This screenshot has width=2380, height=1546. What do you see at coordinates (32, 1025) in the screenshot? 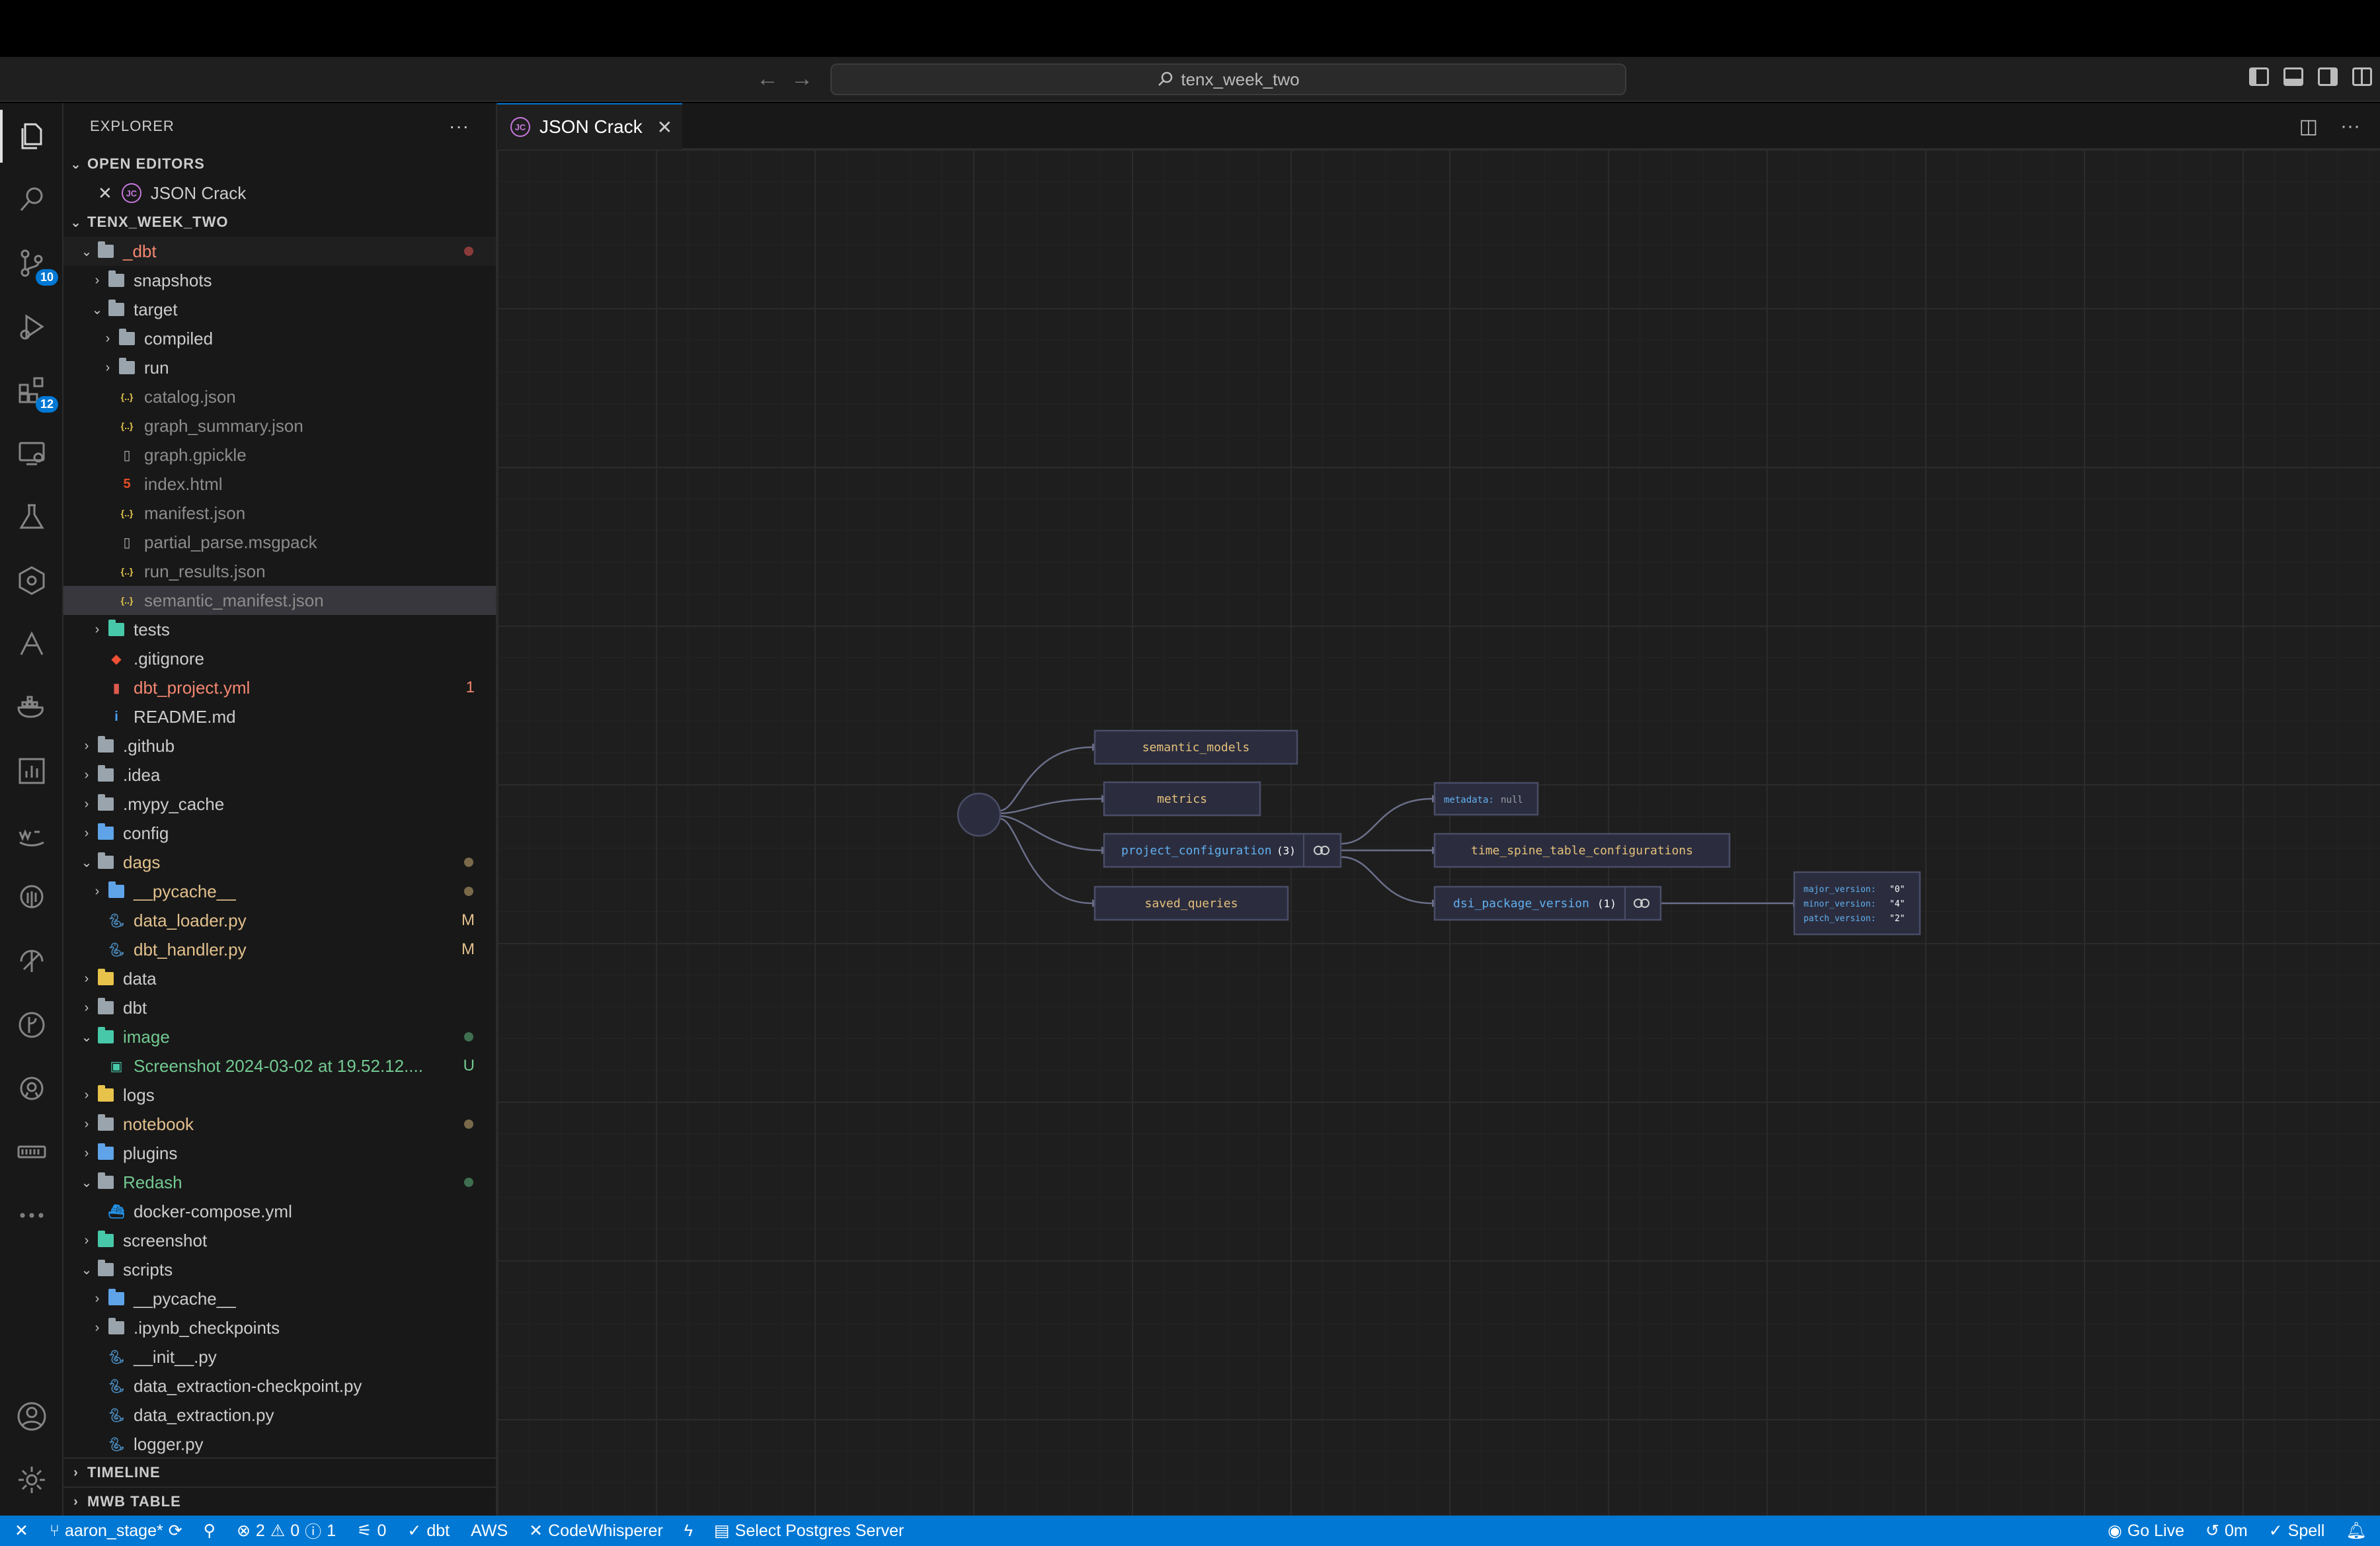
I see `git-graph-icon` at bounding box center [32, 1025].